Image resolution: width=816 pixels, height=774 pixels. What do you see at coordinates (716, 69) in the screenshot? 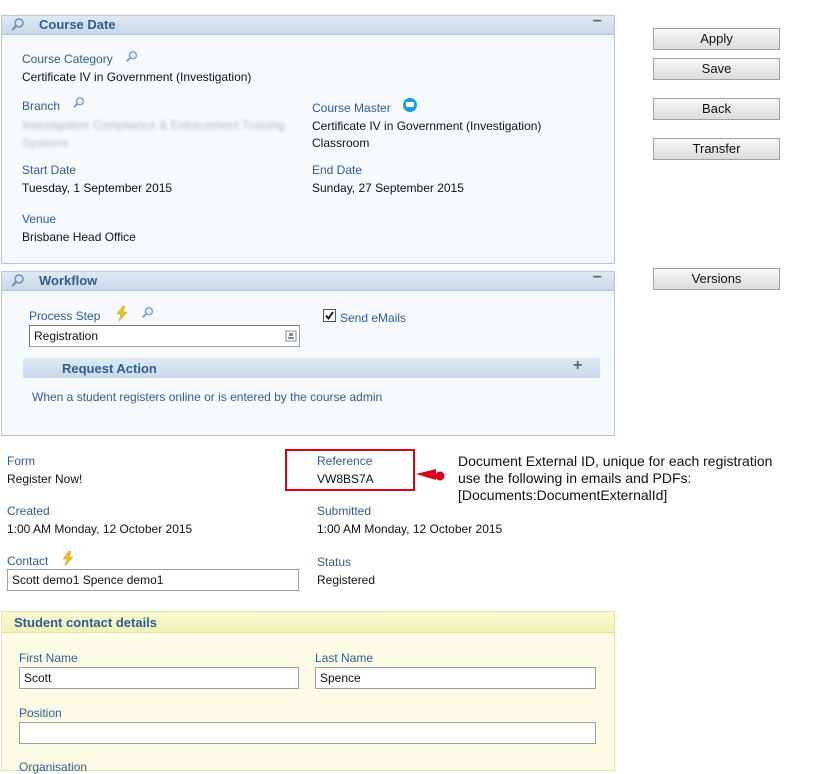
I see `save-button: Save` at bounding box center [716, 69].